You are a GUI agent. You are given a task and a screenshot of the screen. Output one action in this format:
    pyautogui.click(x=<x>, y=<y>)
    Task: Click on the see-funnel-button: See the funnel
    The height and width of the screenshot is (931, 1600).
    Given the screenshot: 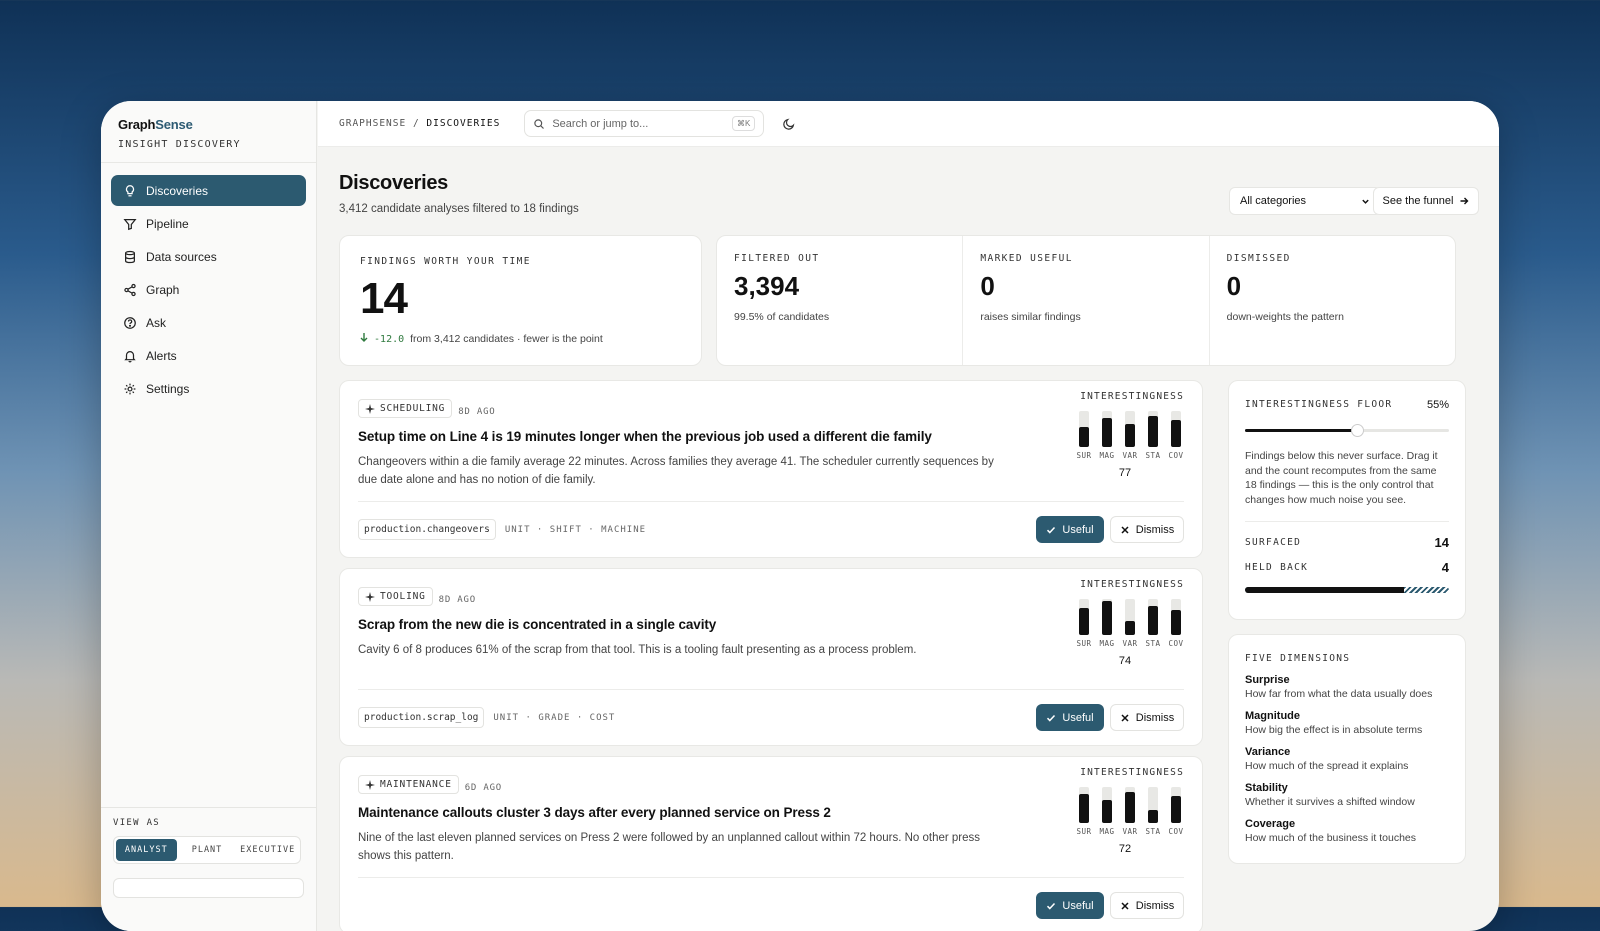 What is the action you would take?
    pyautogui.click(x=1426, y=201)
    